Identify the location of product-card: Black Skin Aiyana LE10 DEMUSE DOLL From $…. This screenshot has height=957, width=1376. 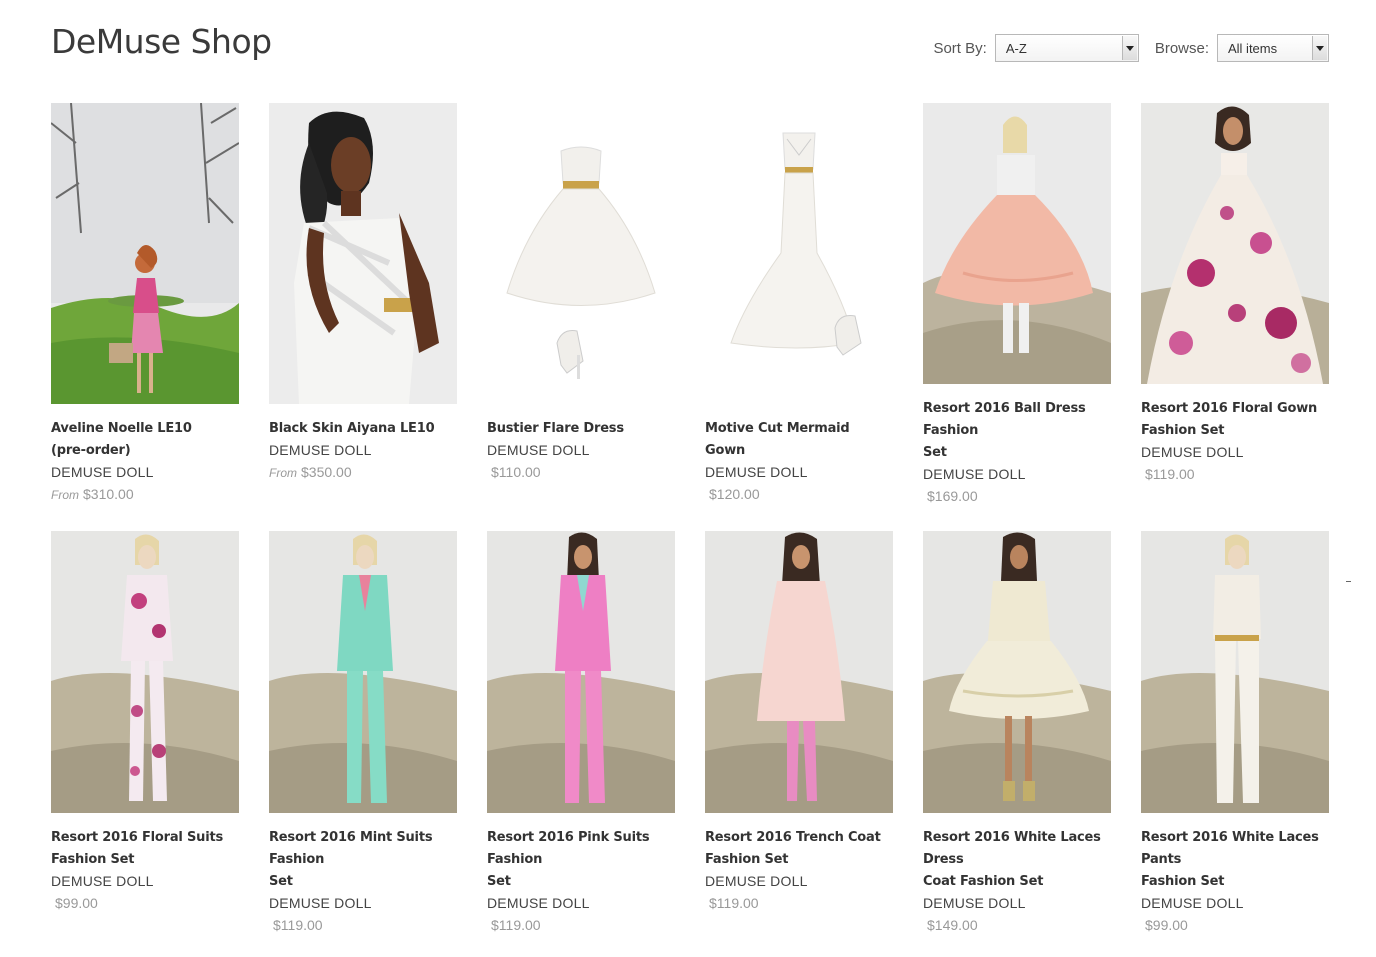
(363, 306).